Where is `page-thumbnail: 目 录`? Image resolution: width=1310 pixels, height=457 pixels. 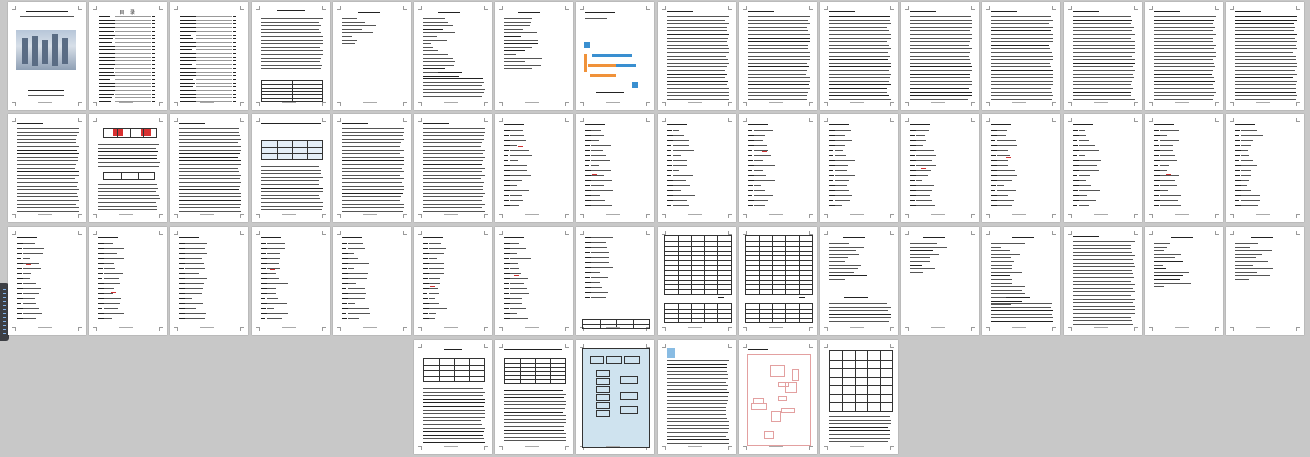
page-thumbnail: 目 录 is located at coordinates (128, 56).